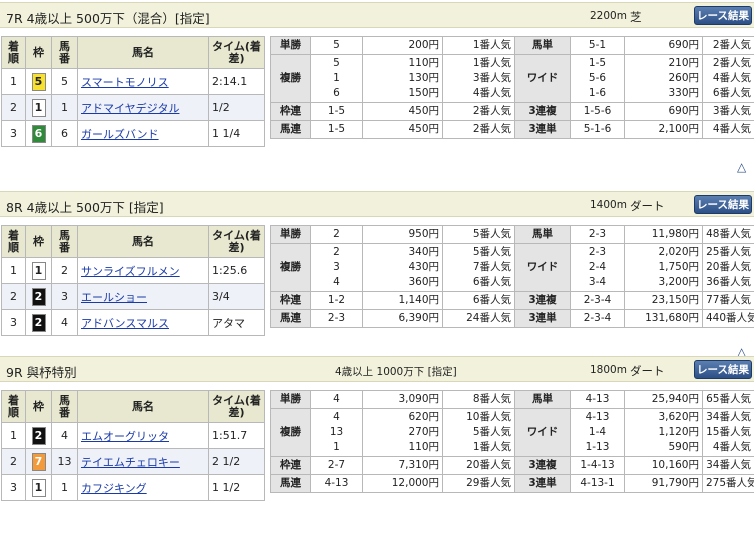  Describe the element at coordinates (336, 282) in the screenshot. I see `payout-fukusho-num-value: 4` at that location.